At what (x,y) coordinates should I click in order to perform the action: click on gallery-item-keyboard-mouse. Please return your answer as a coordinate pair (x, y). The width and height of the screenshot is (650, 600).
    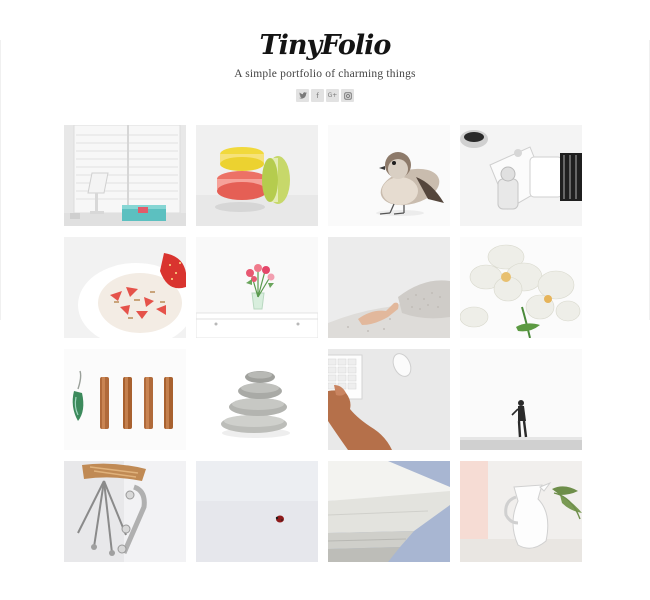
    Looking at the image, I should click on (389, 399).